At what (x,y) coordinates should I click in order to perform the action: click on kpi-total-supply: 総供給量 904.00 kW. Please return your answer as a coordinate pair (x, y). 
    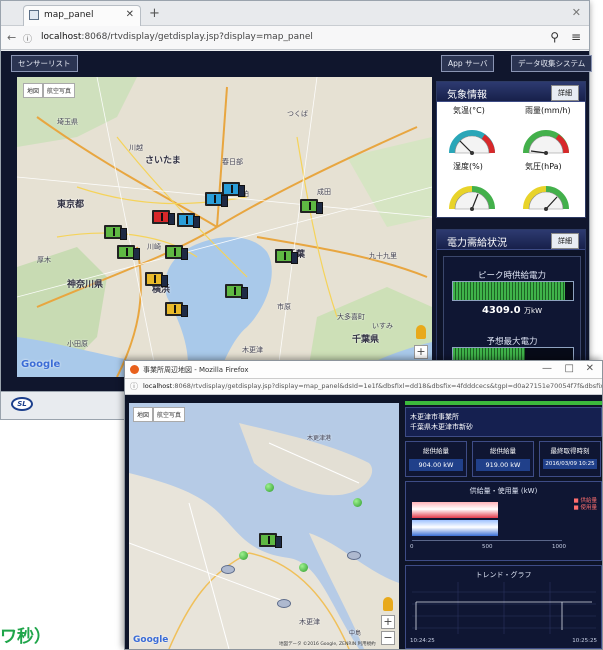
    Looking at the image, I should click on (436, 459).